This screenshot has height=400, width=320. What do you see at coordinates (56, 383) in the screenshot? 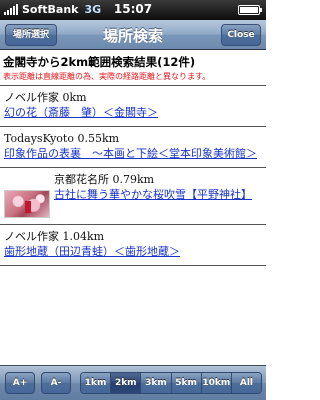
I see `font-decrease-button: A-` at bounding box center [56, 383].